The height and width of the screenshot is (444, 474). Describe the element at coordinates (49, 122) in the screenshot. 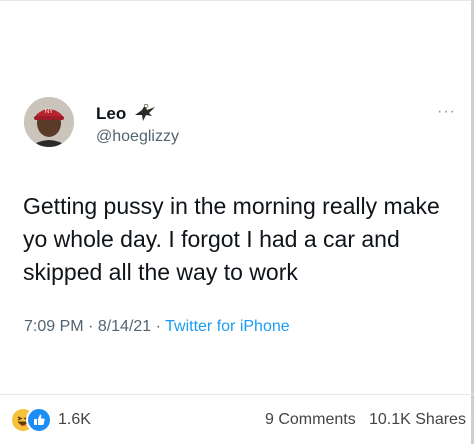

I see `avatar: NY` at that location.